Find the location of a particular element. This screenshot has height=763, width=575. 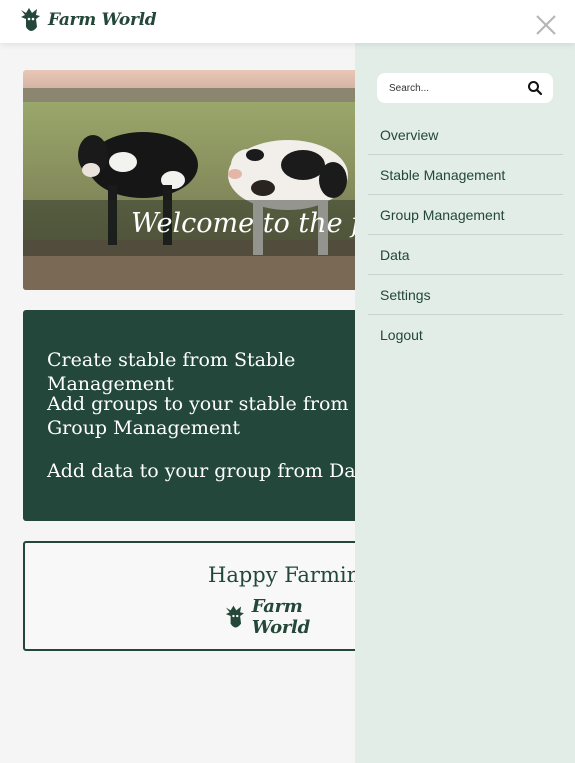

brand-name: Farm World is located at coordinates (102, 20).